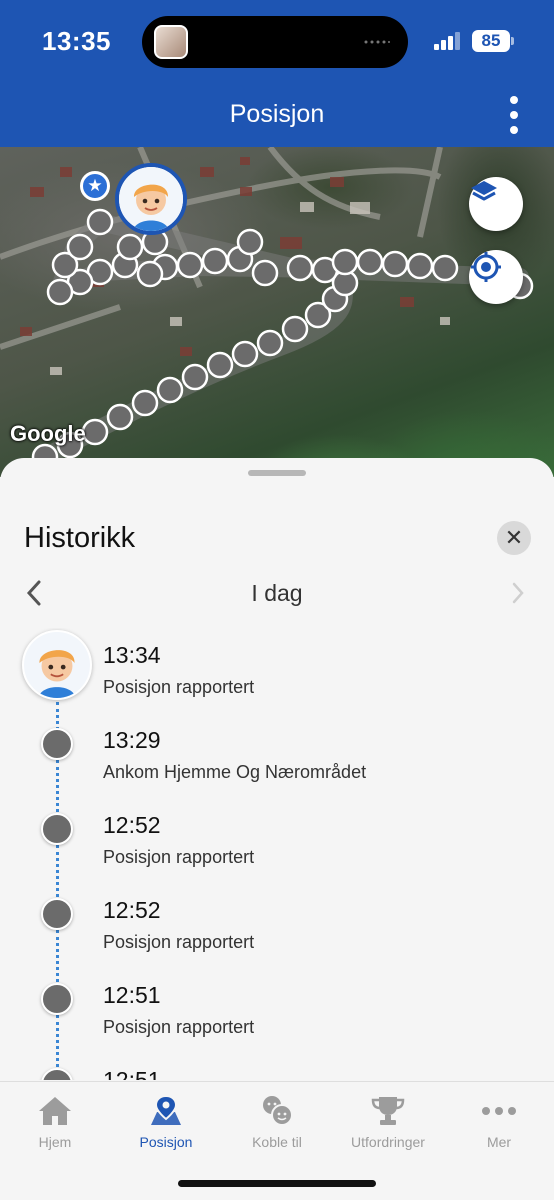 This screenshot has width=554, height=1200. Describe the element at coordinates (514, 115) in the screenshot. I see `kebab-menu-icon` at that location.